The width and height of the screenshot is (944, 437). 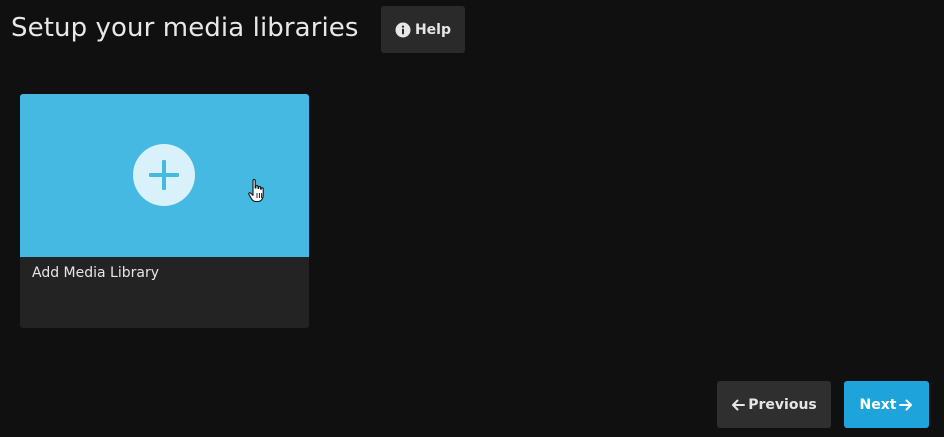 What do you see at coordinates (433, 29) in the screenshot?
I see `help-button-label: Help` at bounding box center [433, 29].